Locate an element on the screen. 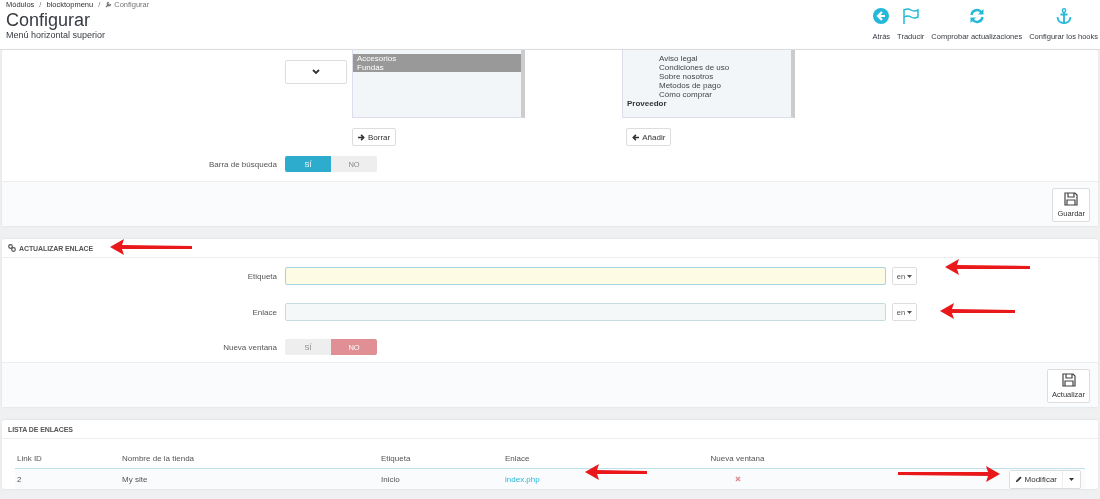 This screenshot has height=499, width=1100. chevron-down-icon is located at coordinates (316, 72).